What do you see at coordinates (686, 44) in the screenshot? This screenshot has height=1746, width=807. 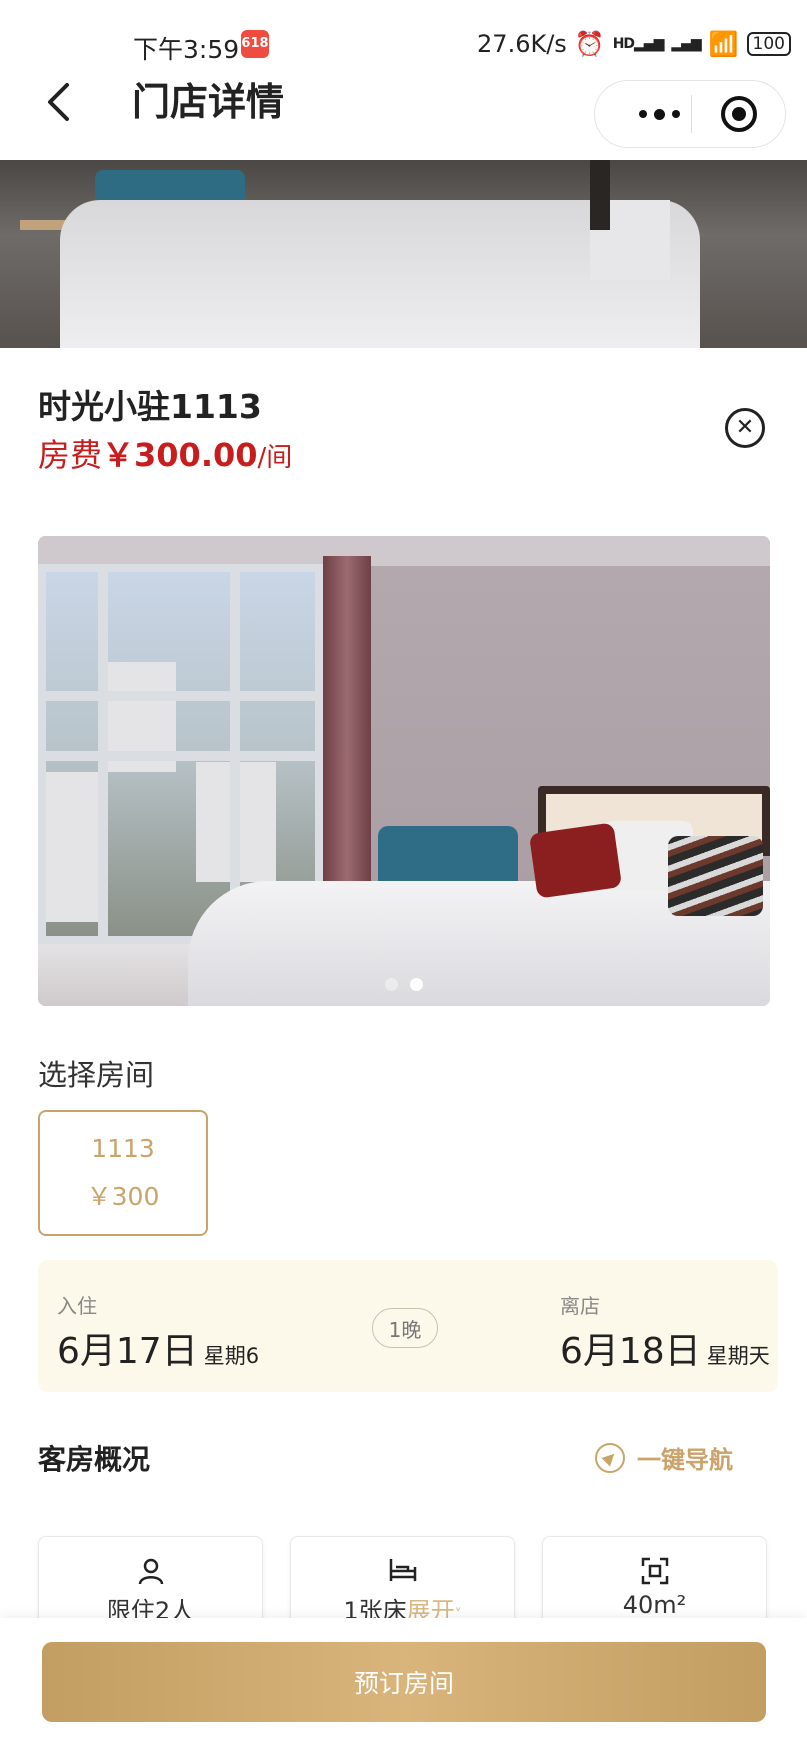 I see `signal-icon-2: ▂▄▆` at bounding box center [686, 44].